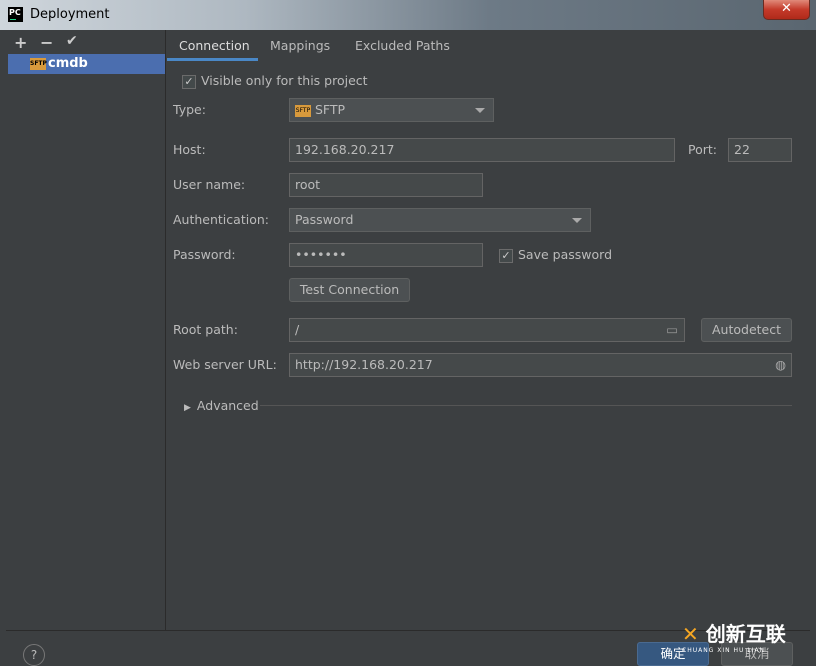 Image resolution: width=816 pixels, height=666 pixels. Describe the element at coordinates (20, 42) in the screenshot. I see `add-icon: +` at that location.